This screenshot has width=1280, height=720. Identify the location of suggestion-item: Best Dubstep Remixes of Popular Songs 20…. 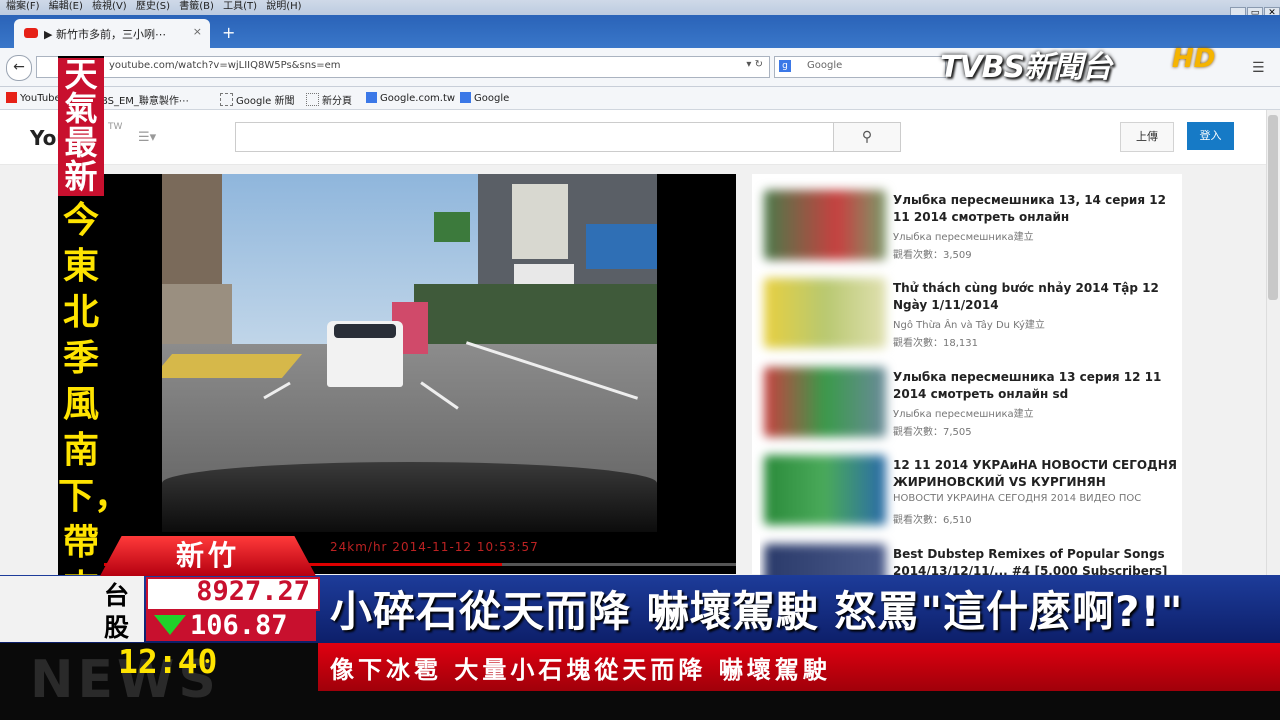
(970, 552).